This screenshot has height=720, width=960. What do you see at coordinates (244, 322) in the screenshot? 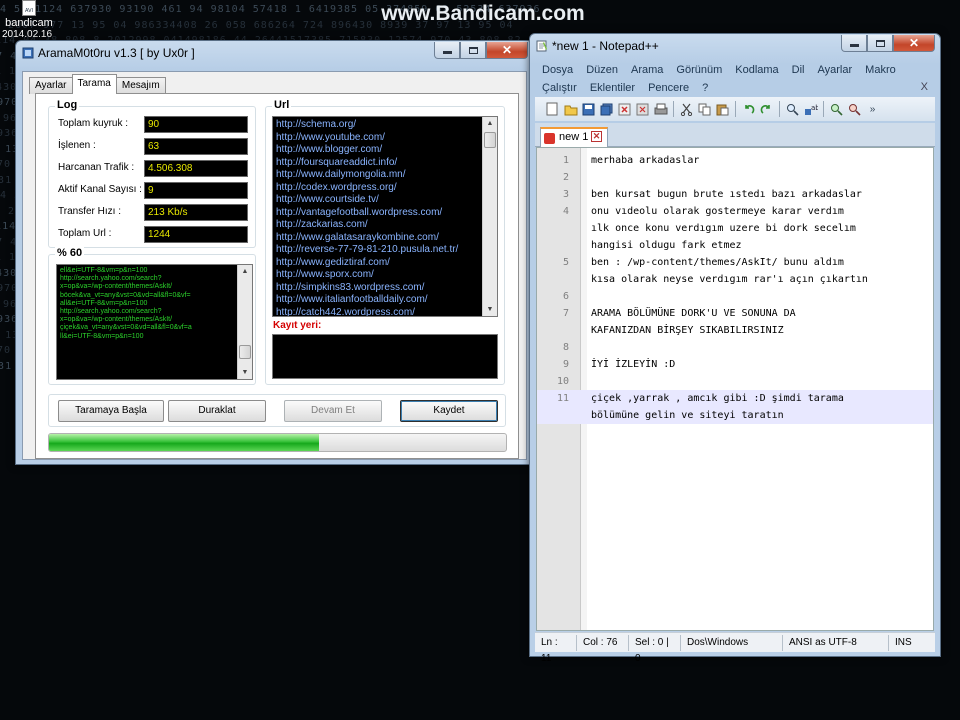
I see `scan-log-scrollbar: ▲ ▼` at bounding box center [244, 322].